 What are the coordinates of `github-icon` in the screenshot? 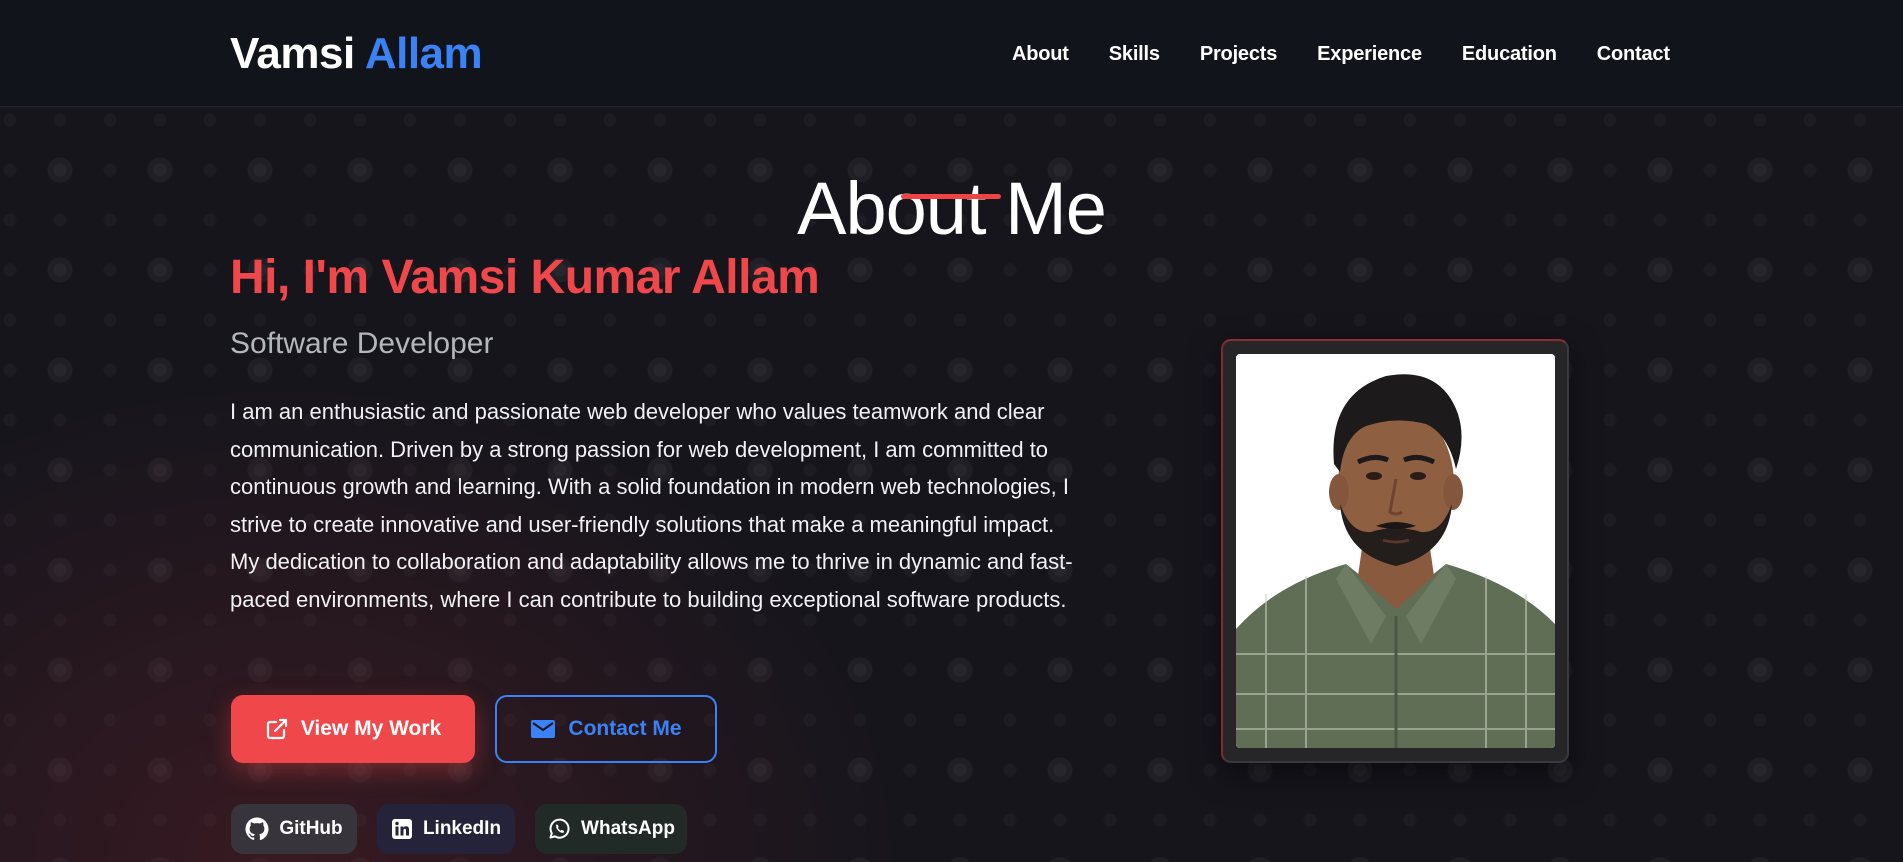 It's located at (257, 829).